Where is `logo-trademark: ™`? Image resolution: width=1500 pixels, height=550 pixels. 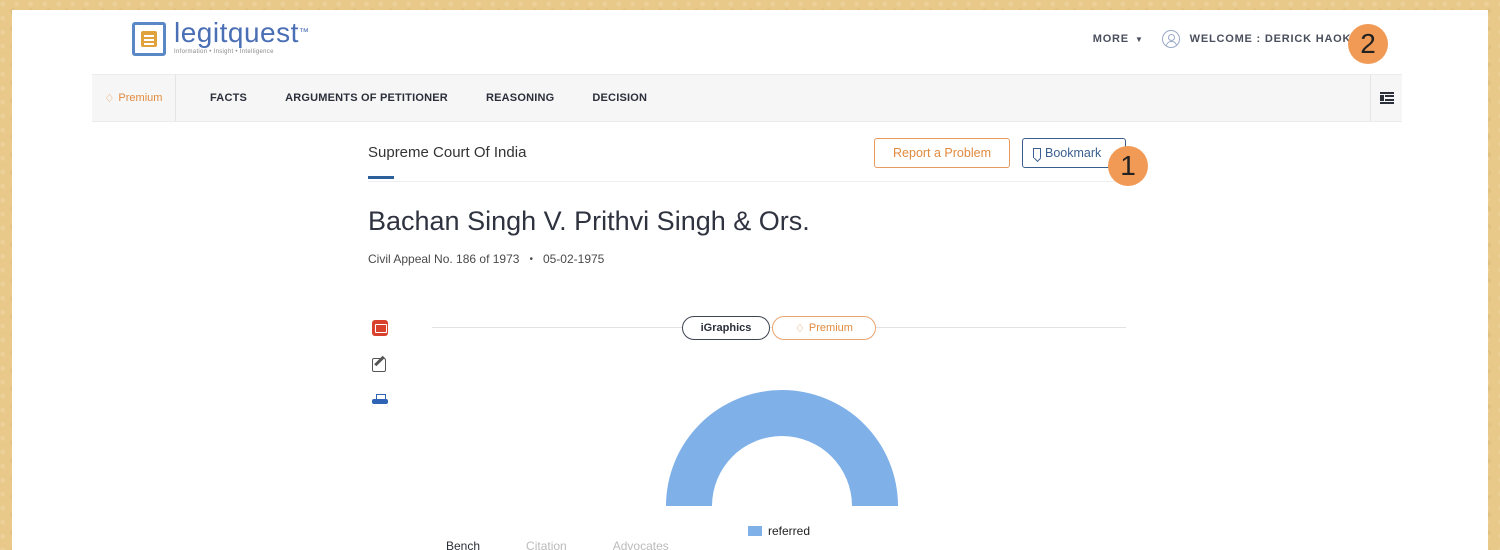 logo-trademark: ™ is located at coordinates (304, 32).